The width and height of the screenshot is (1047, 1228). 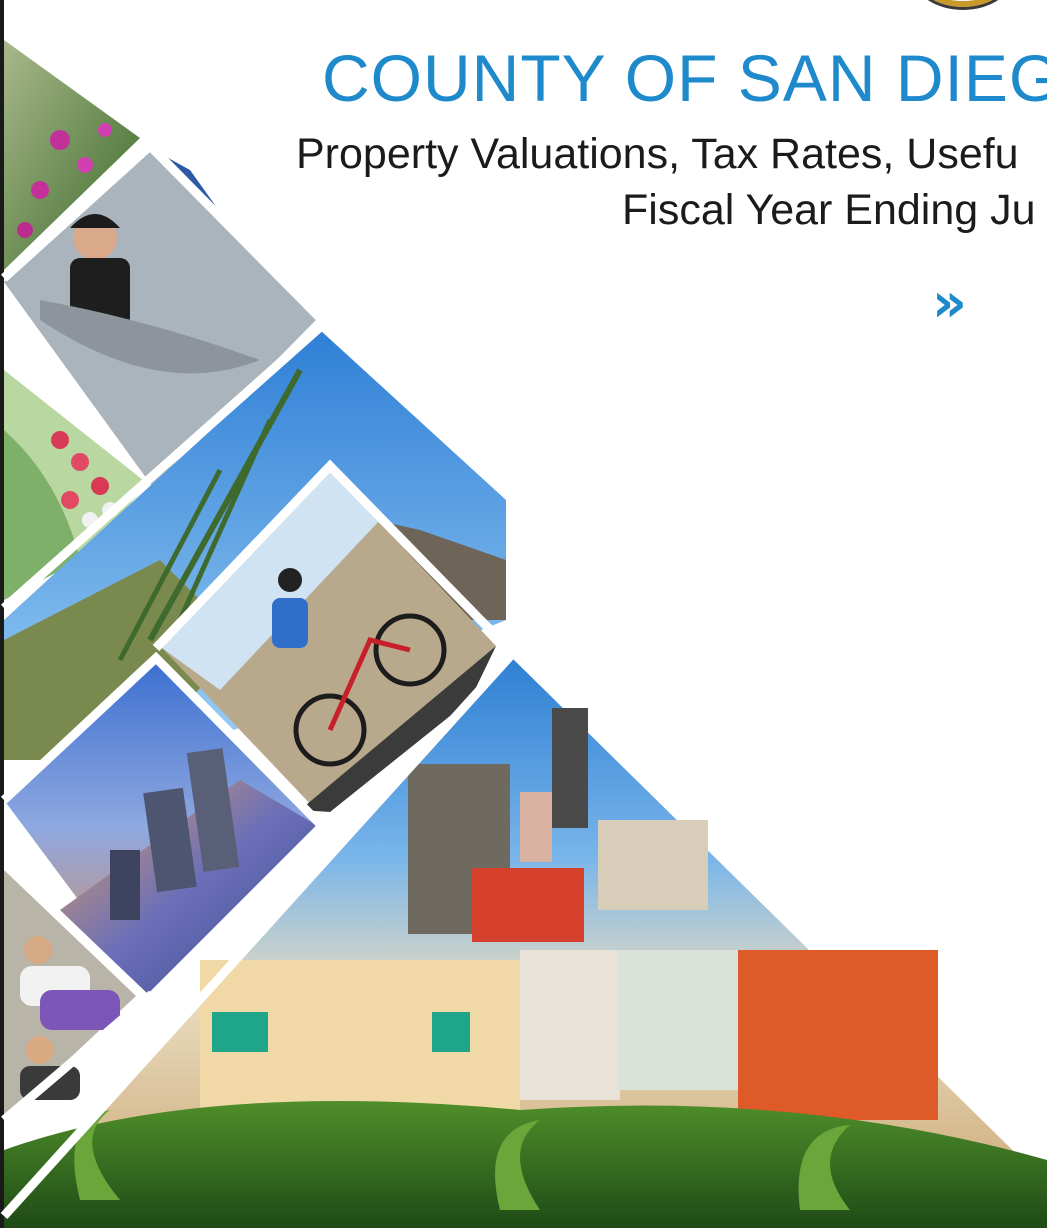 I want to click on page-title: COUNTY OF SAN DIEG, so click(x=684, y=78).